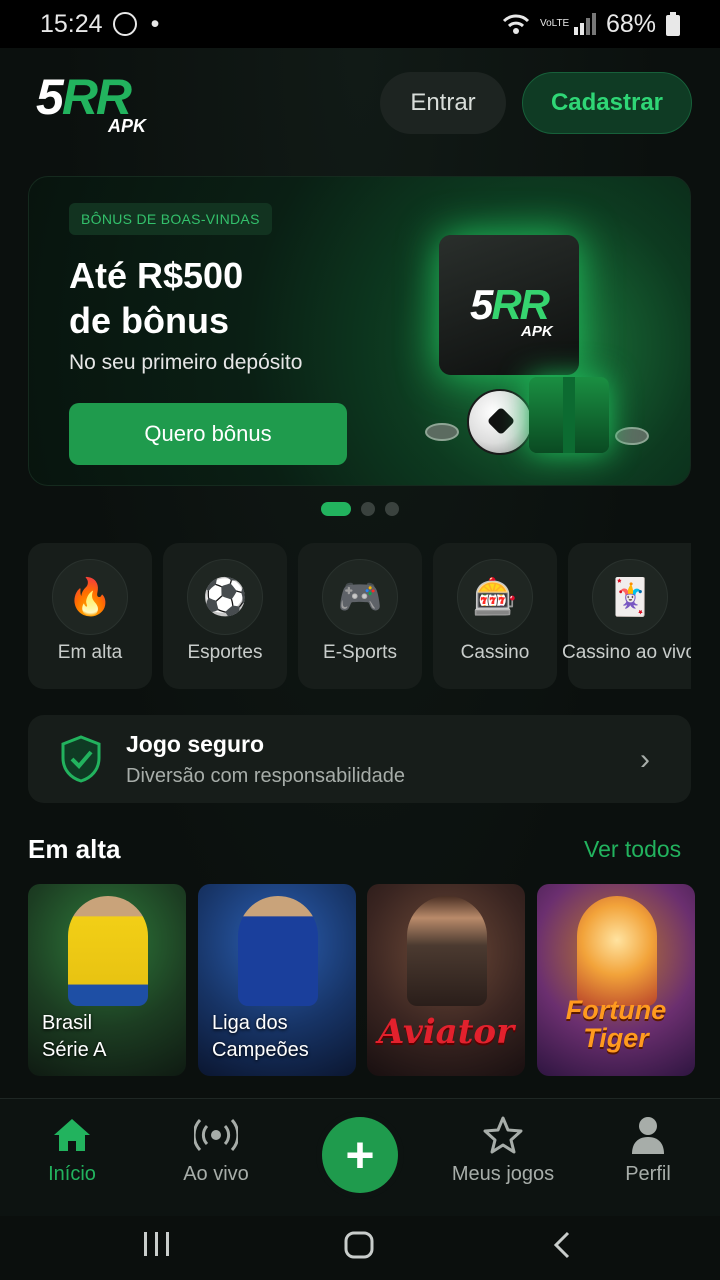  Describe the element at coordinates (495, 652) in the screenshot. I see `category-label: Cassino` at that location.